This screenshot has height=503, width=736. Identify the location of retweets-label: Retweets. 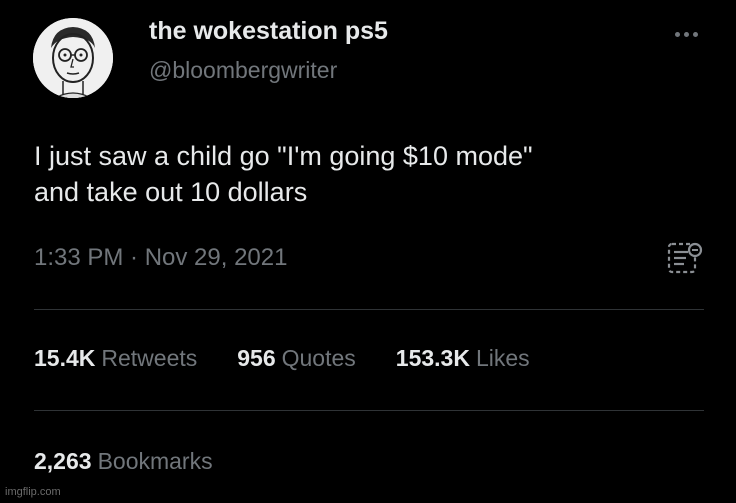
(149, 358).